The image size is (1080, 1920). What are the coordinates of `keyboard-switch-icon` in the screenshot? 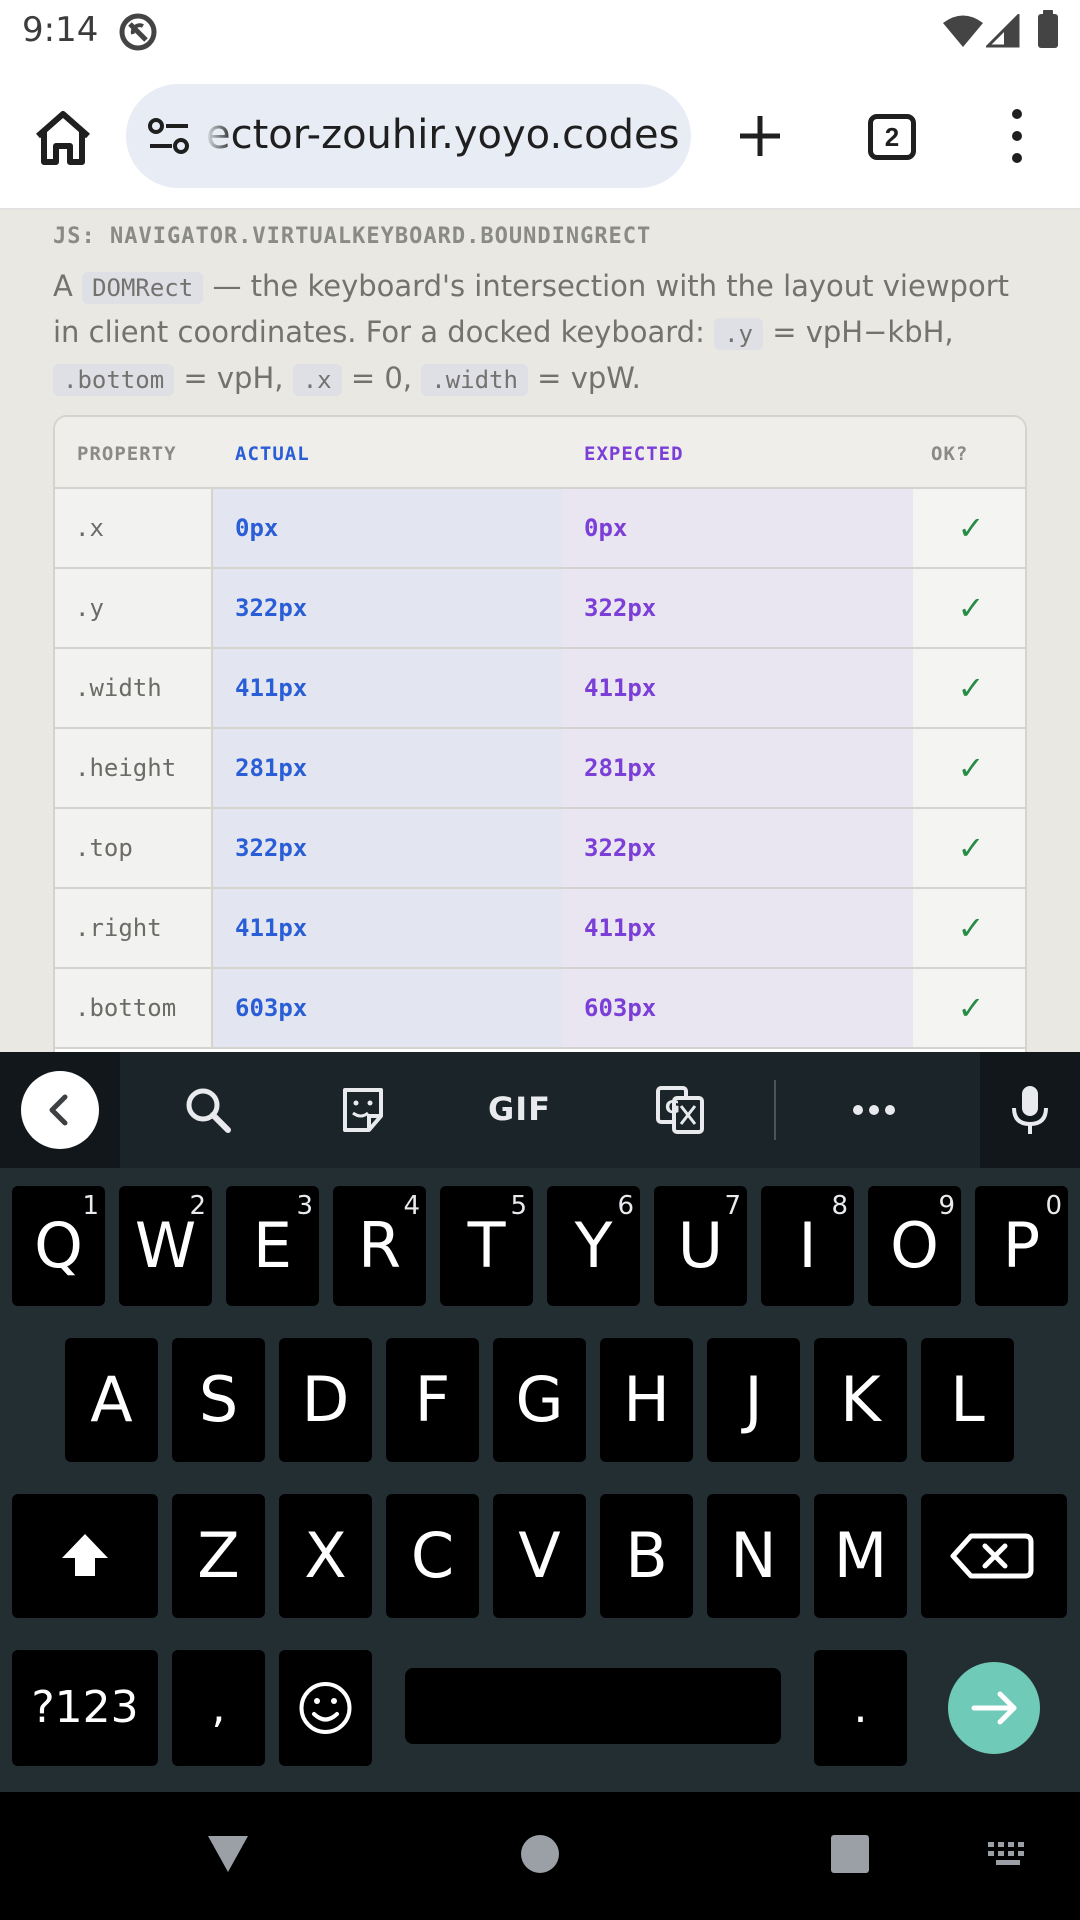 It's located at (1008, 1854).